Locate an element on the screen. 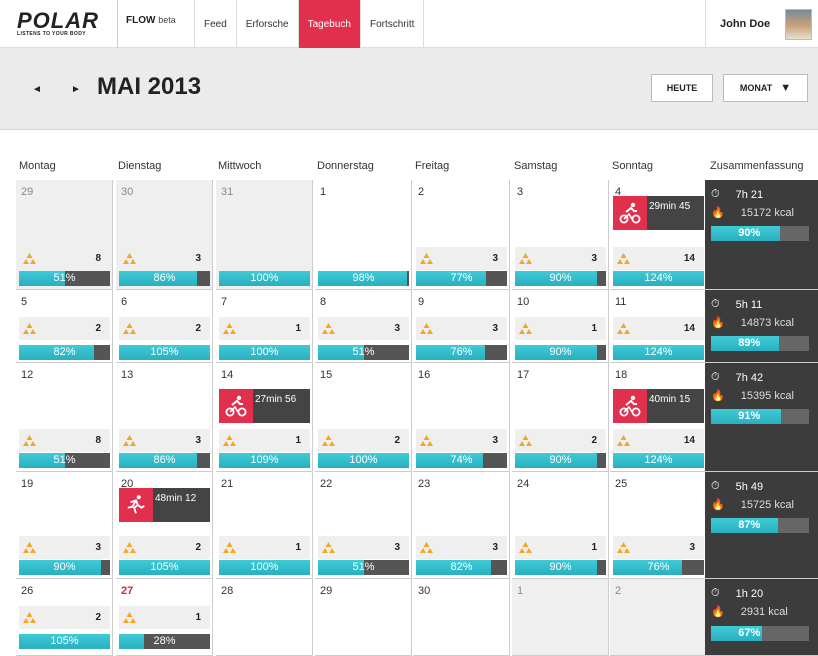  activity-count: 2 is located at coordinates (98, 617).